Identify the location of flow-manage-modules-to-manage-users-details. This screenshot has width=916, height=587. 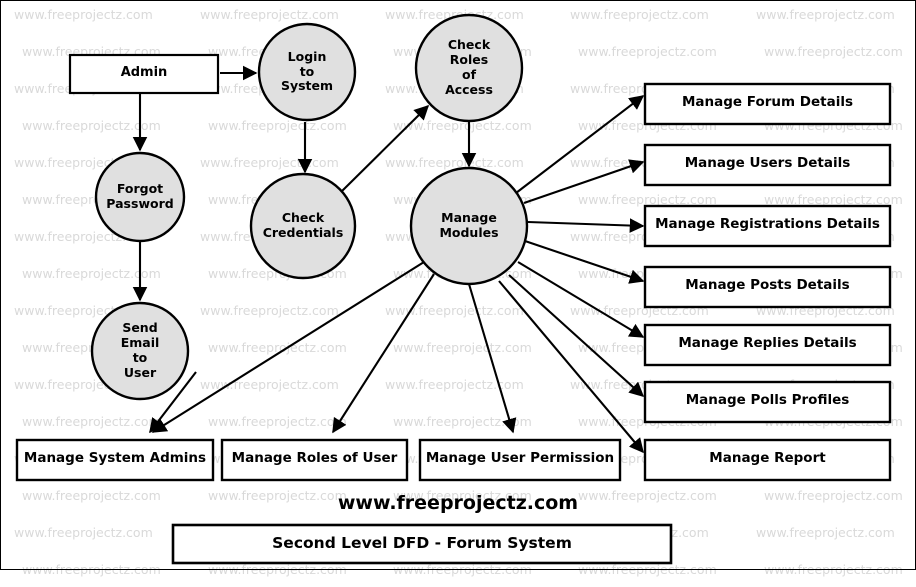
(584, 181).